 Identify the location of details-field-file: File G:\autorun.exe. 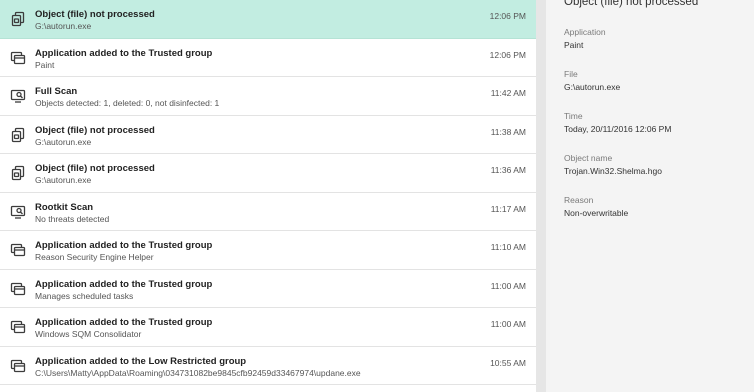
(592, 80).